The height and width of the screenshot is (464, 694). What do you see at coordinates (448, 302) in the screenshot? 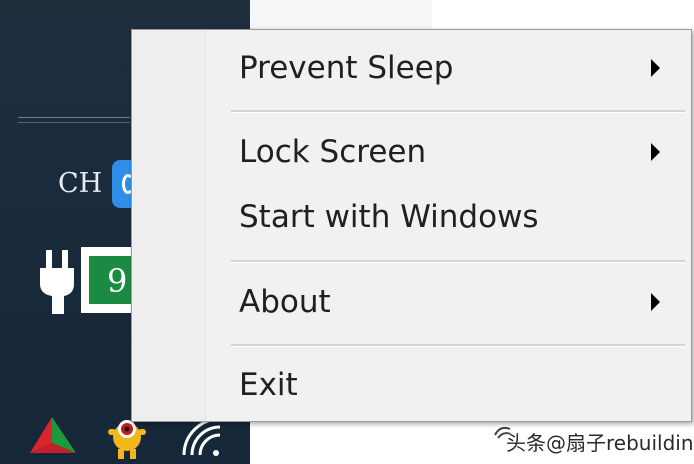
I see `menu-item-about: About` at bounding box center [448, 302].